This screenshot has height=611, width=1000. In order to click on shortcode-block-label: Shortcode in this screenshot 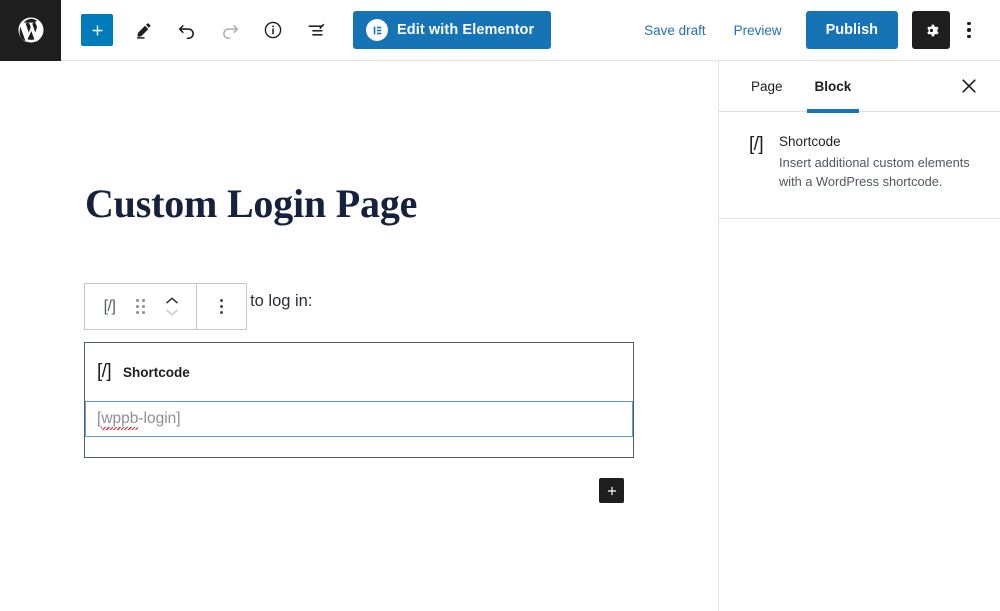, I will do `click(156, 372)`.